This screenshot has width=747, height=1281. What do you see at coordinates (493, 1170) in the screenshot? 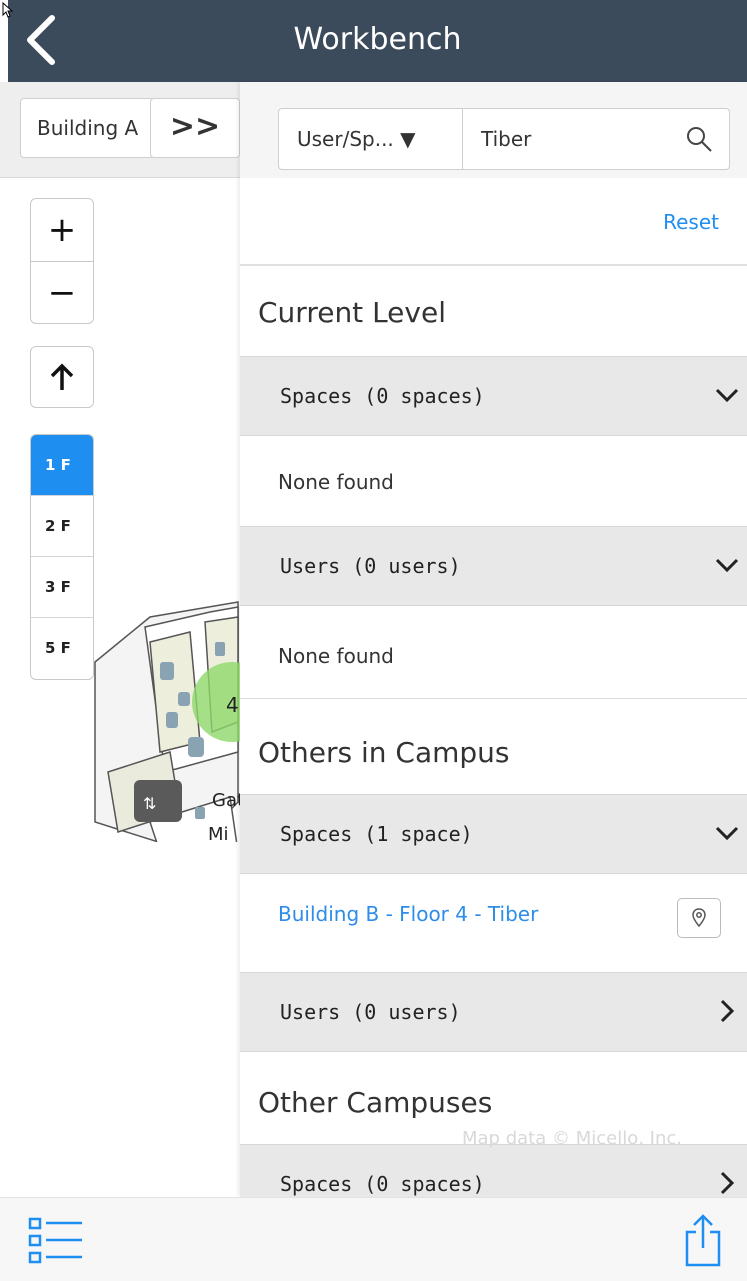
I see `other-campus-spaces-group: Spaces (0 spaces)` at bounding box center [493, 1170].